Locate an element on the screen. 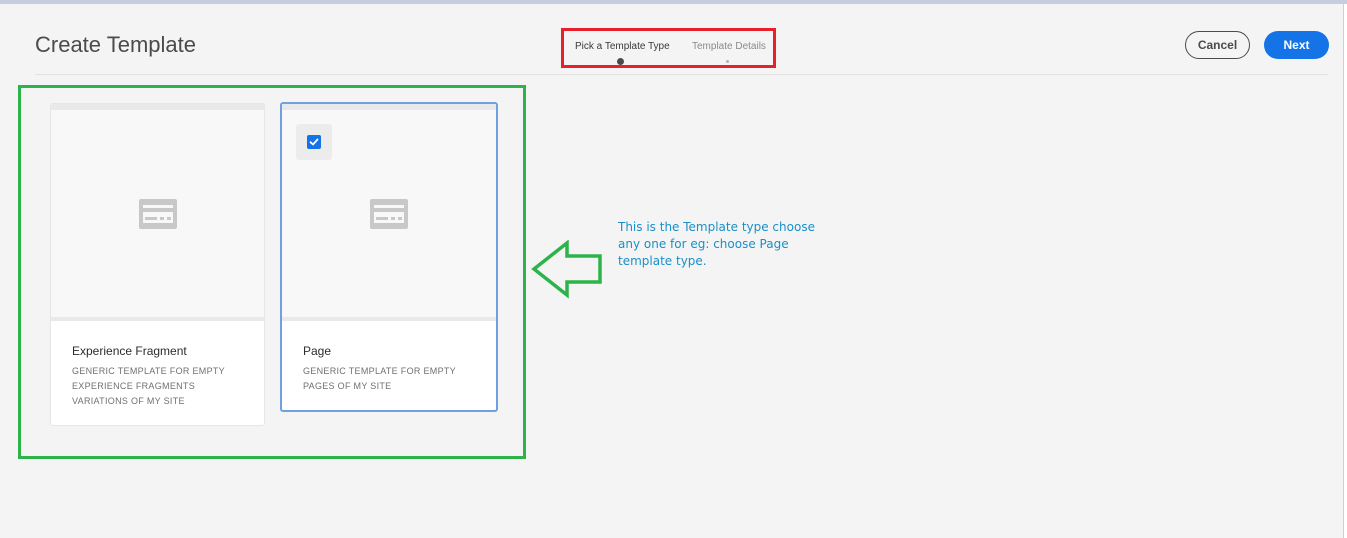 This screenshot has width=1347, height=538. selection-checkbox-container is located at coordinates (314, 142).